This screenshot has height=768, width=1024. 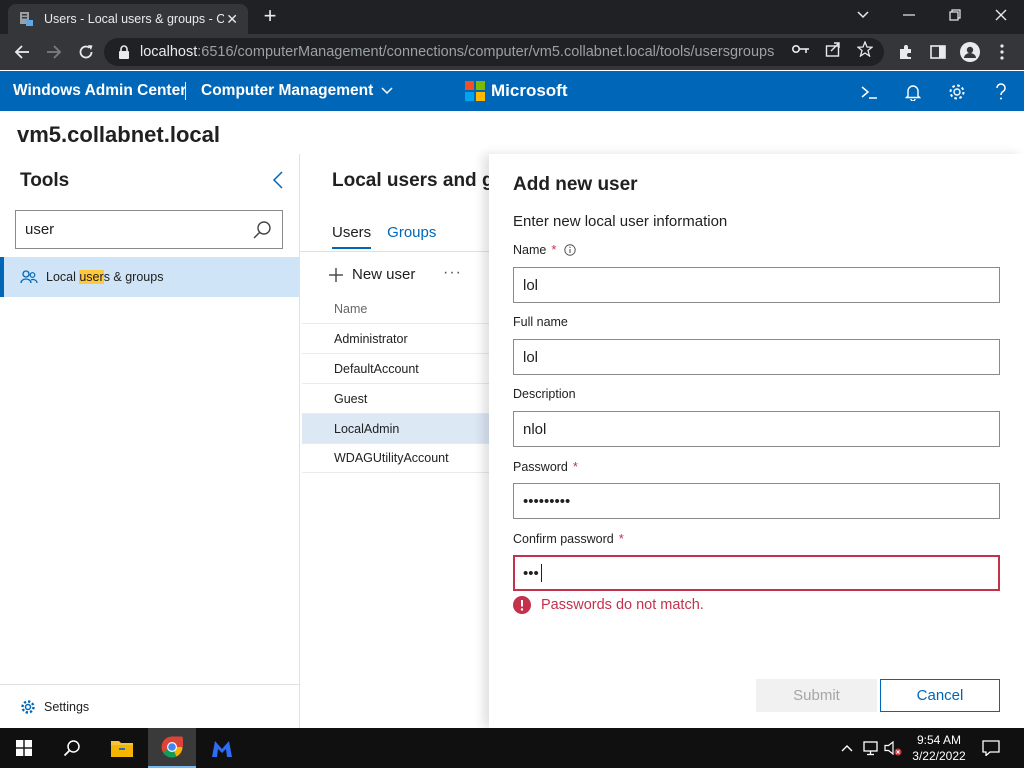 I want to click on restore-icon, so click(x=955, y=15).